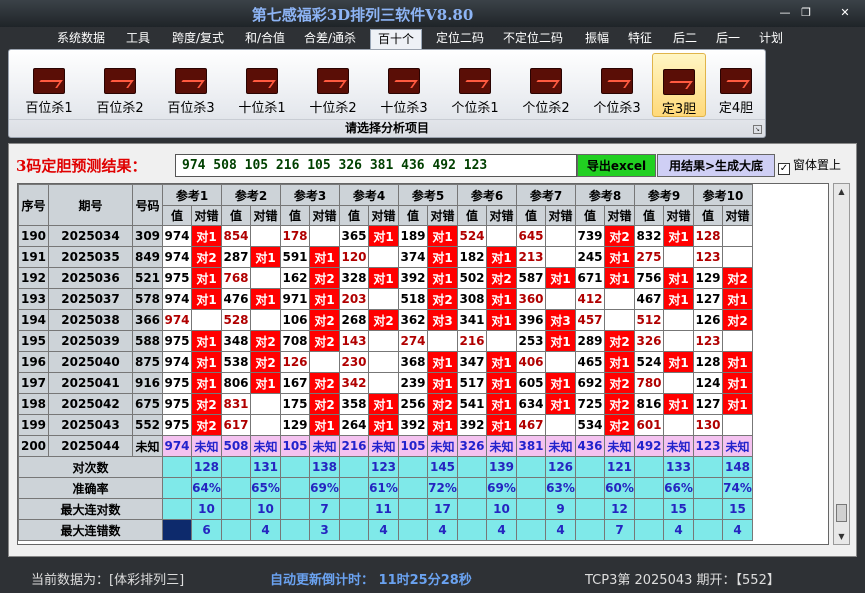 The image size is (865, 593). Describe the element at coordinates (376, 165) in the screenshot. I see `prediction-result-field: 974 508 105 216 105 326 381 436 492 123` at that location.